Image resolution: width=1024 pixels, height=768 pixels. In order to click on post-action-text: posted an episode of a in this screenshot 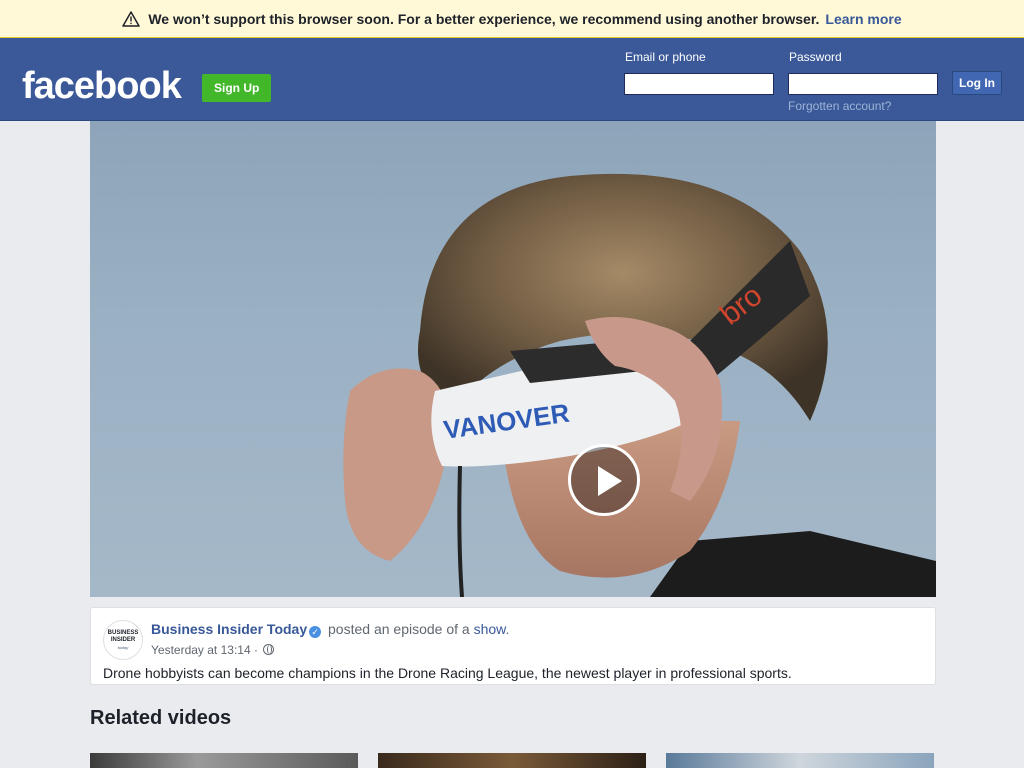, I will do `click(399, 629)`.